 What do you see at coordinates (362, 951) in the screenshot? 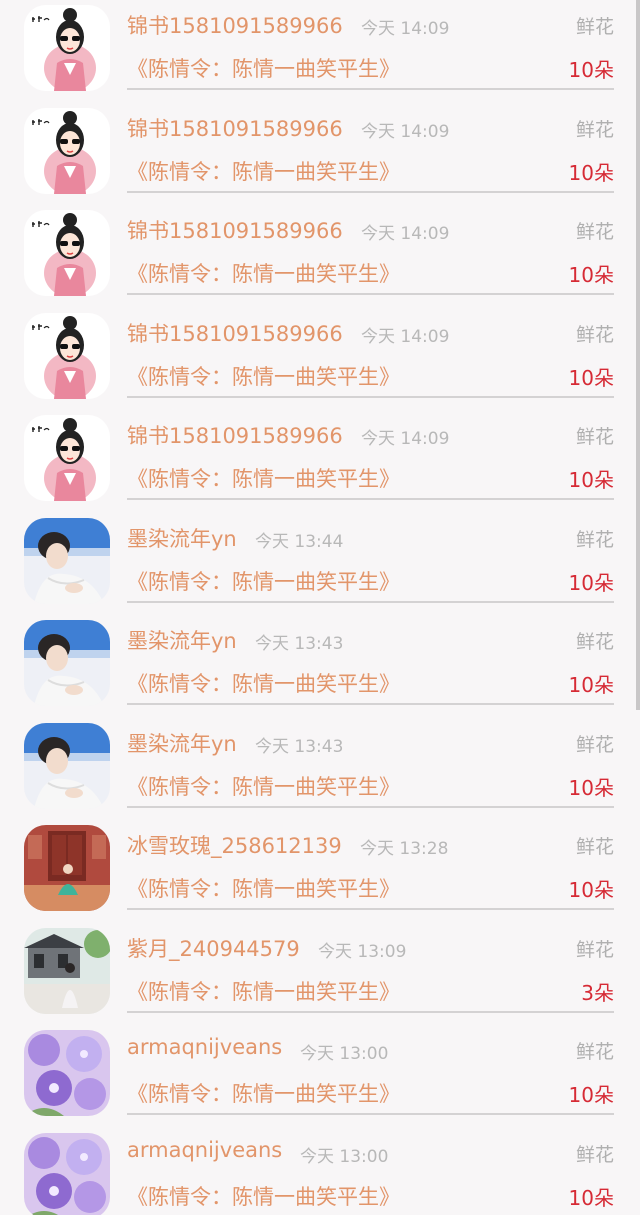
I see `timestamp: 今天 13:09` at bounding box center [362, 951].